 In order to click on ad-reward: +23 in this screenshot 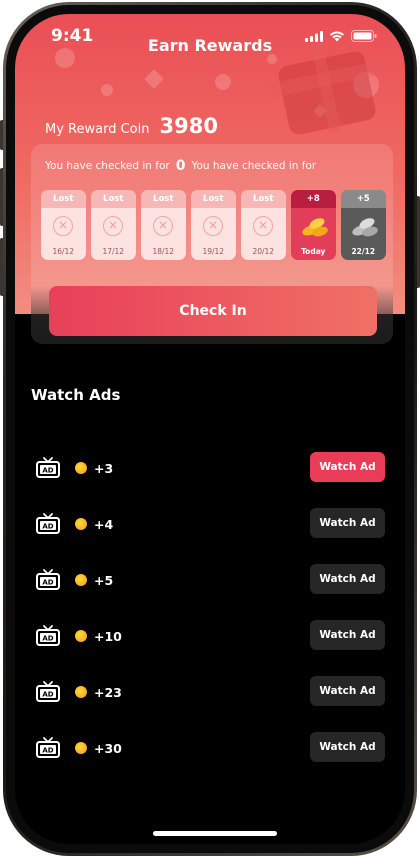, I will do `click(108, 692)`.